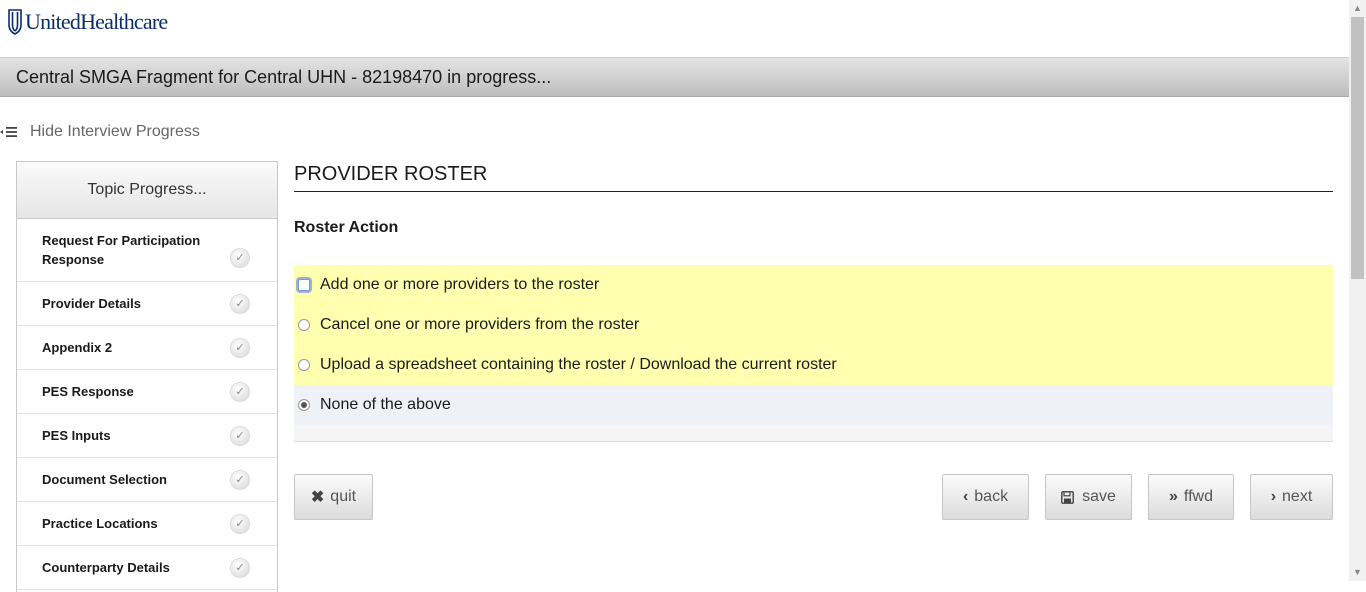  Describe the element at coordinates (1357, 290) in the screenshot. I see `vertical-scrollbar: ▲ ▼` at that location.